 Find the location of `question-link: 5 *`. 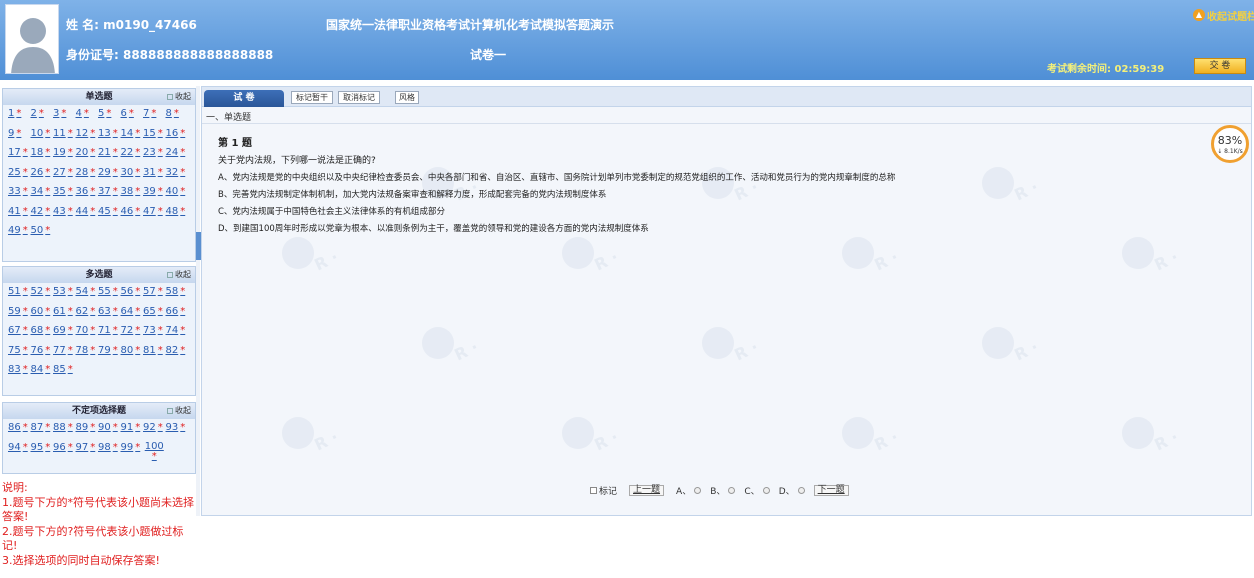

question-link: 5 * is located at coordinates (109, 113).